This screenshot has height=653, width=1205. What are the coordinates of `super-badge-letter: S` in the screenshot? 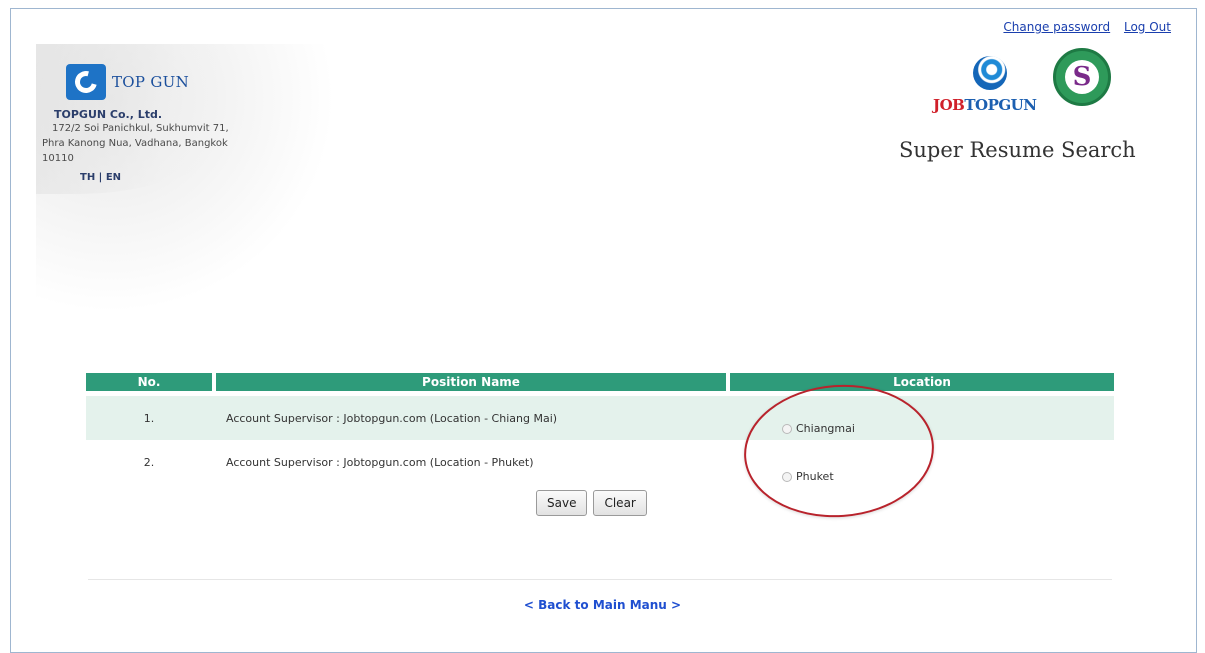 It's located at (1082, 77).